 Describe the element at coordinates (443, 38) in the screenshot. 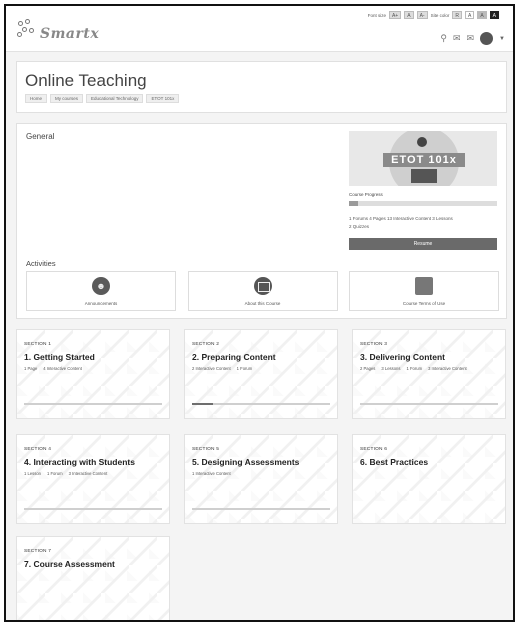

I see `search-icon: ⚲` at that location.